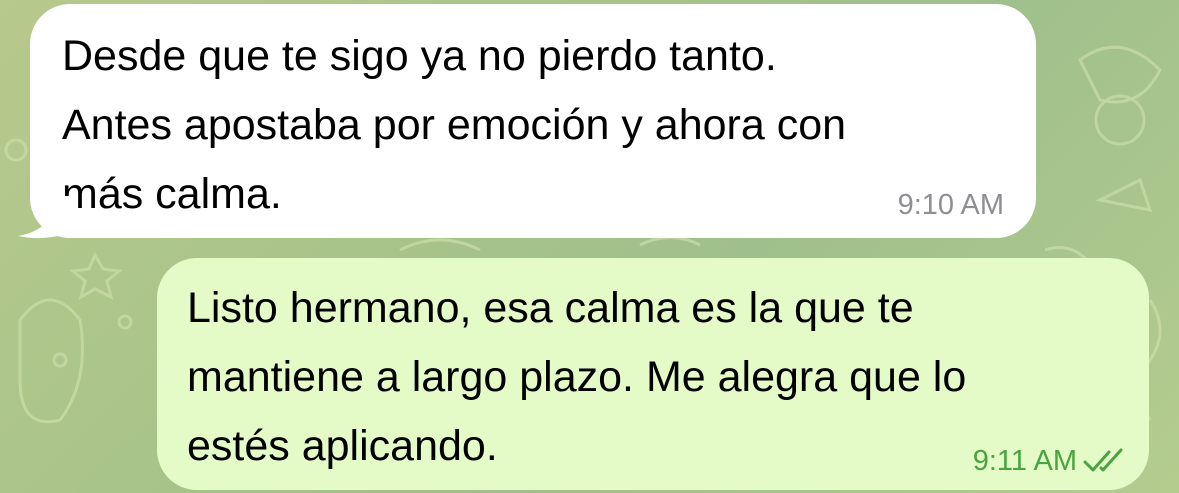 The image size is (1179, 493). I want to click on incoming-message-time: 9:10 AM, so click(950, 205).